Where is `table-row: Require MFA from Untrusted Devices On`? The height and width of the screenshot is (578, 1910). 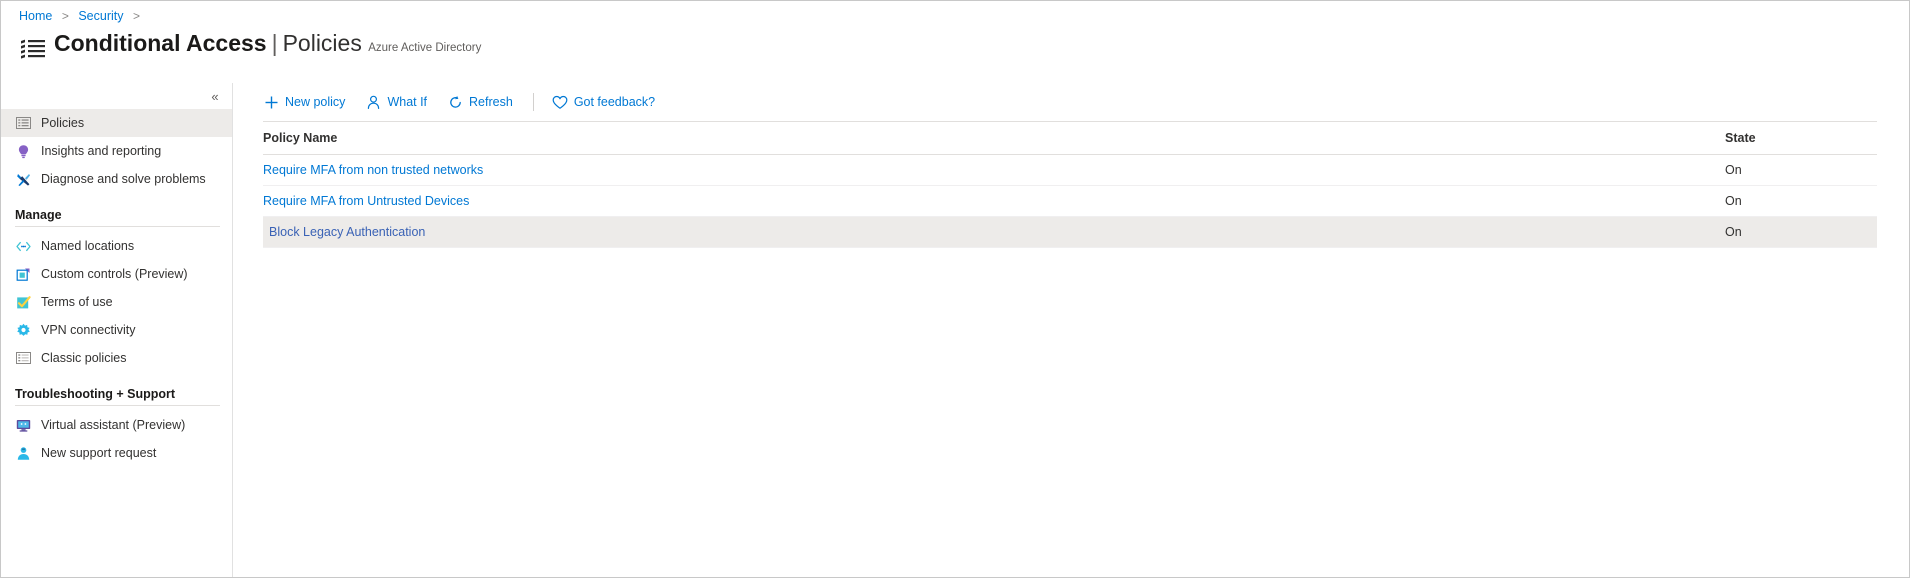
table-row: Require MFA from Untrusted Devices On is located at coordinates (1070, 201).